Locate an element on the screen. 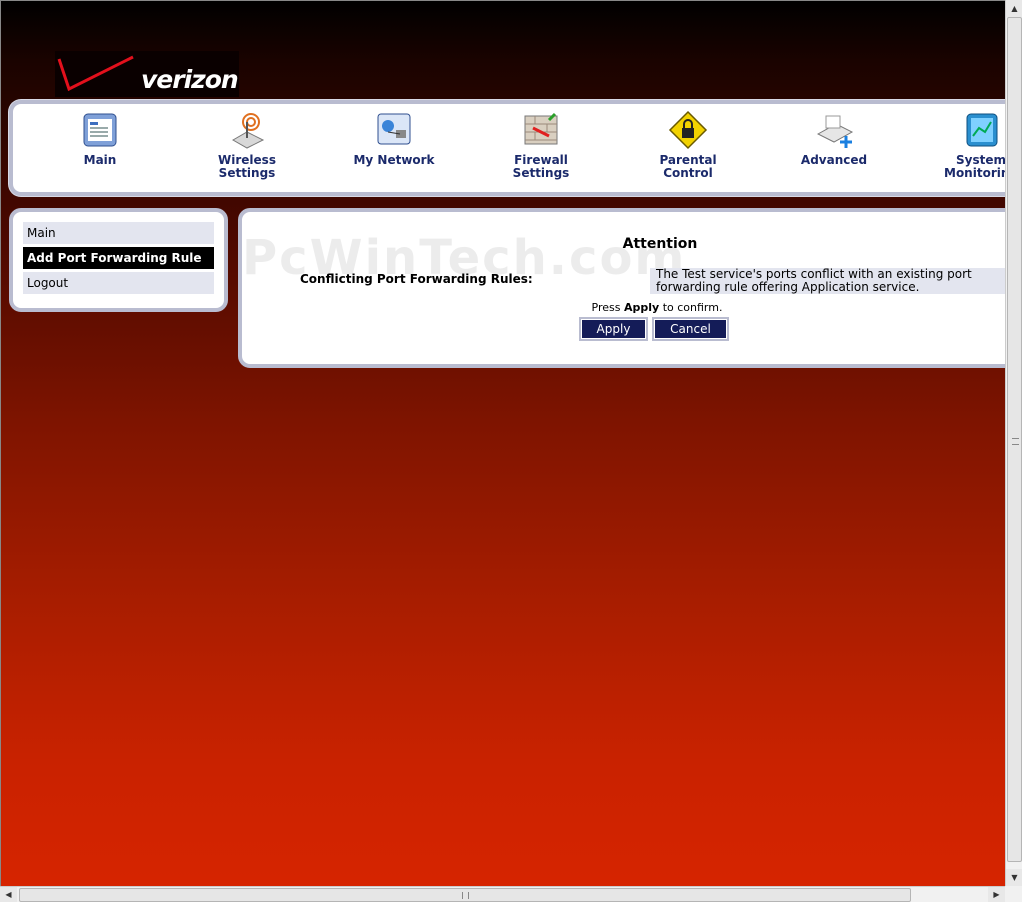 The image size is (1022, 902). nav-label: Main is located at coordinates (100, 160).